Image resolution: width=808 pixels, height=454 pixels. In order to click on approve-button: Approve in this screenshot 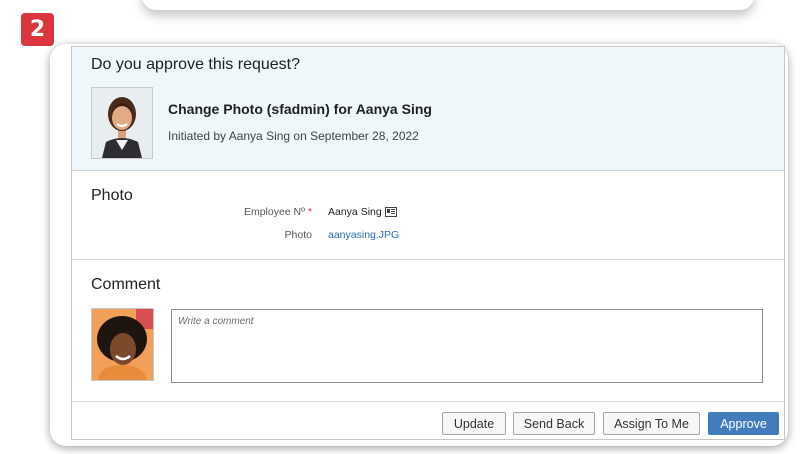, I will do `click(743, 423)`.